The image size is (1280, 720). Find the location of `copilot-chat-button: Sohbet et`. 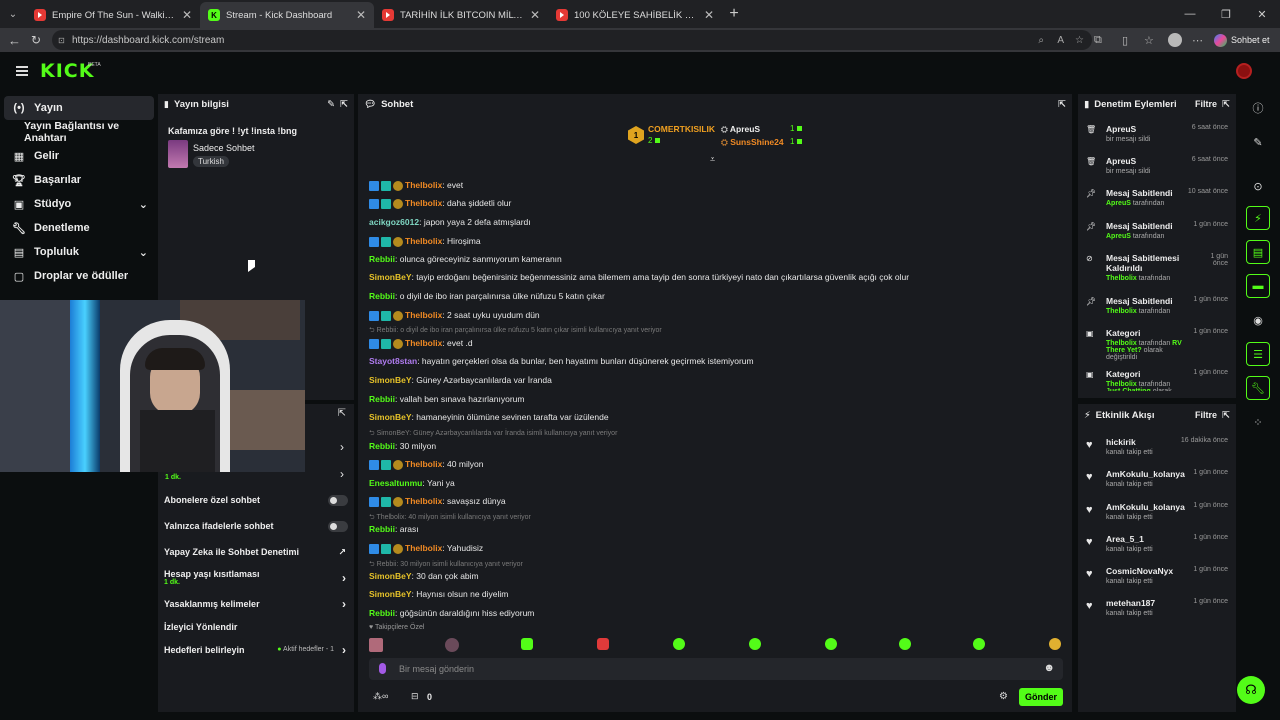

copilot-chat-button: Sohbet et is located at coordinates (1242, 40).